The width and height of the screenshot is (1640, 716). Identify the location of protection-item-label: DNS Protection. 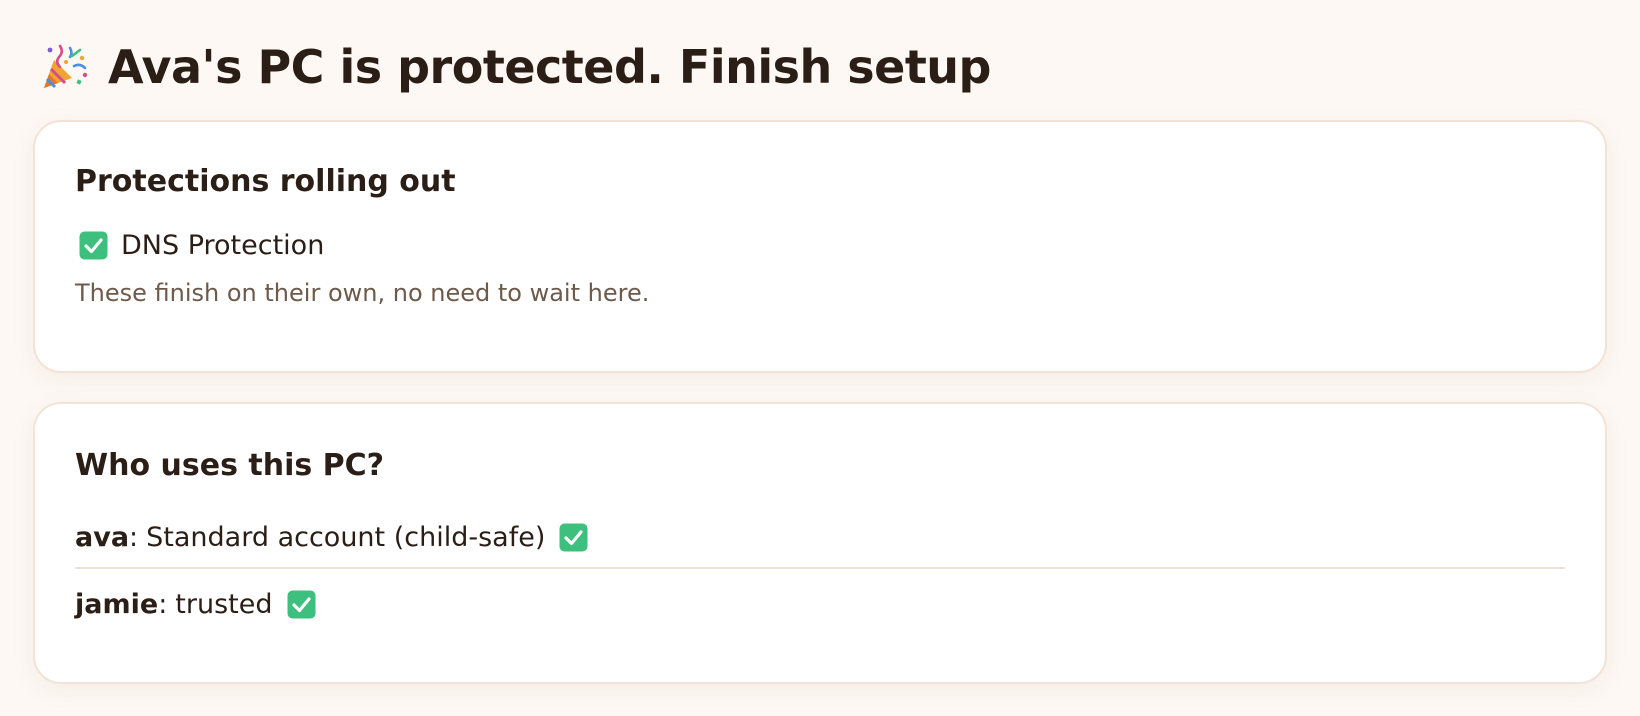
(223, 245).